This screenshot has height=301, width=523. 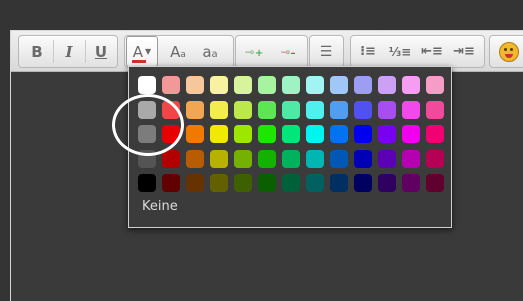 I want to click on link-icon: ⊸+, so click(x=254, y=51).